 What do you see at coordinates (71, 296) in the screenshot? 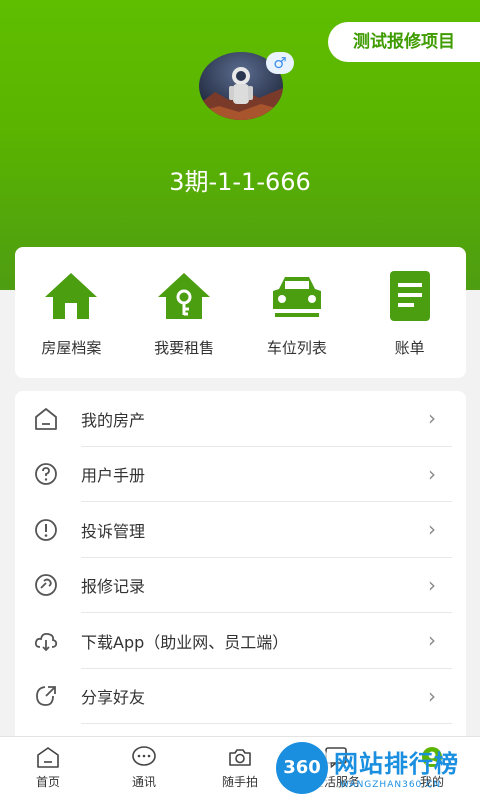
I see `house-icon` at bounding box center [71, 296].